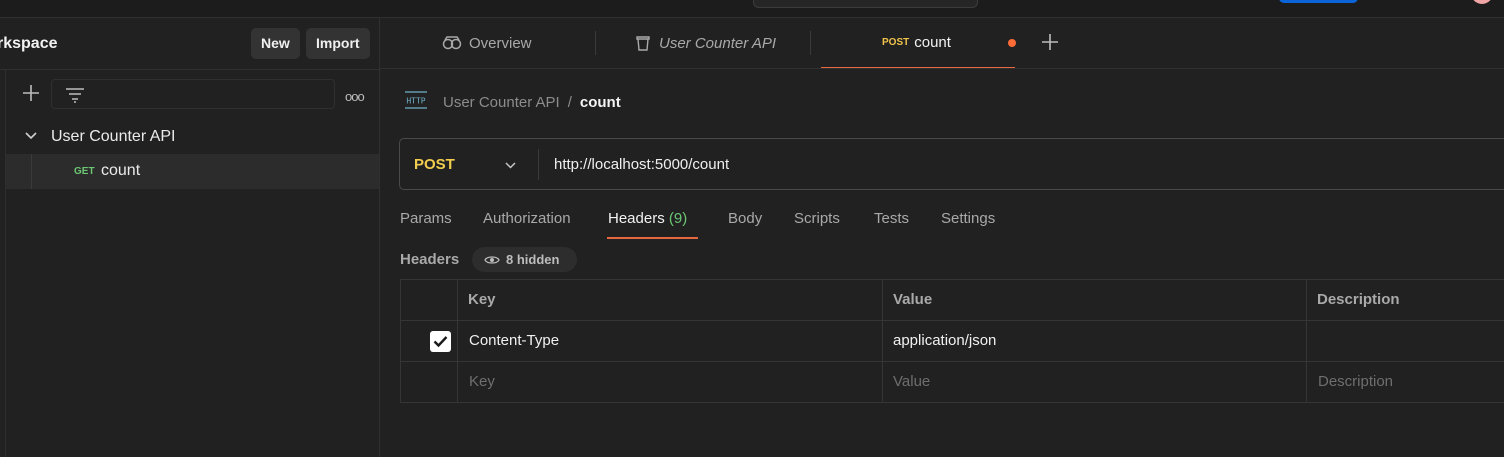  I want to click on sidebar-divider, so click(190, 69).